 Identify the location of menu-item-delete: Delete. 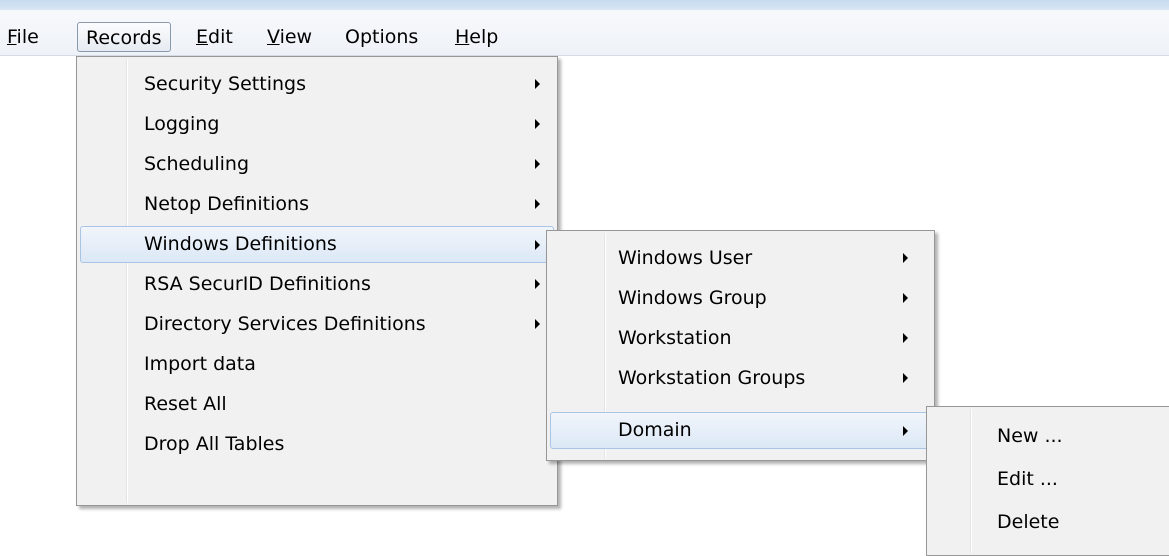
(1049, 522).